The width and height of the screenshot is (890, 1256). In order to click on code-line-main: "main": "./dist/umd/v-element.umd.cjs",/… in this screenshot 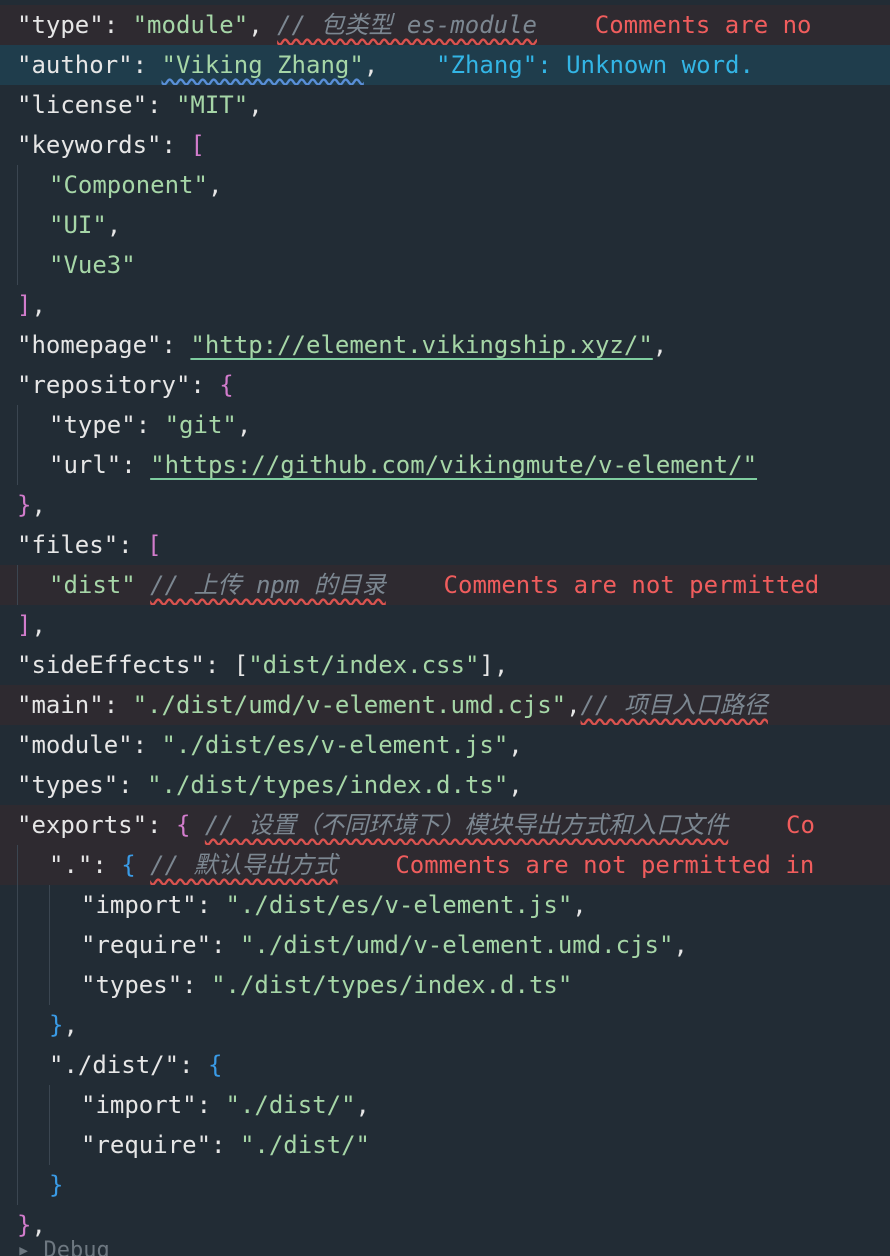, I will do `click(445, 705)`.